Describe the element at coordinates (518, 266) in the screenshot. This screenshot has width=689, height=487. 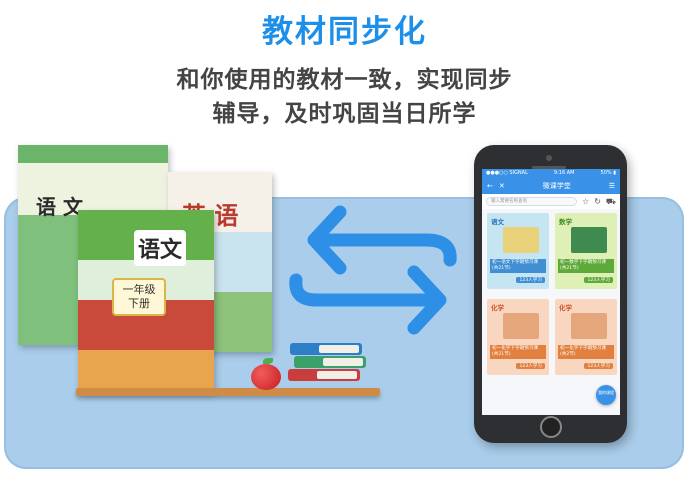
I see `card-title: 初一语文下学期预习课(共21节)` at that location.